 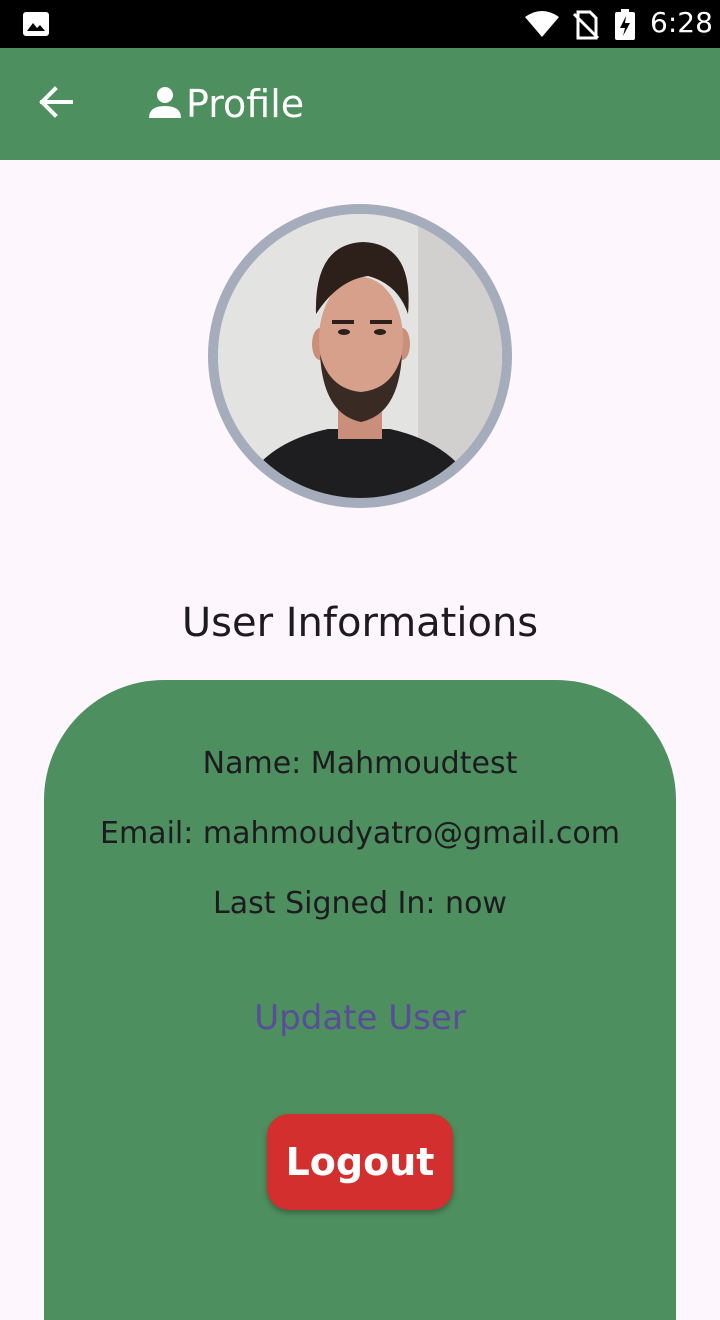 I want to click on status-time: 6:28, so click(x=681, y=22).